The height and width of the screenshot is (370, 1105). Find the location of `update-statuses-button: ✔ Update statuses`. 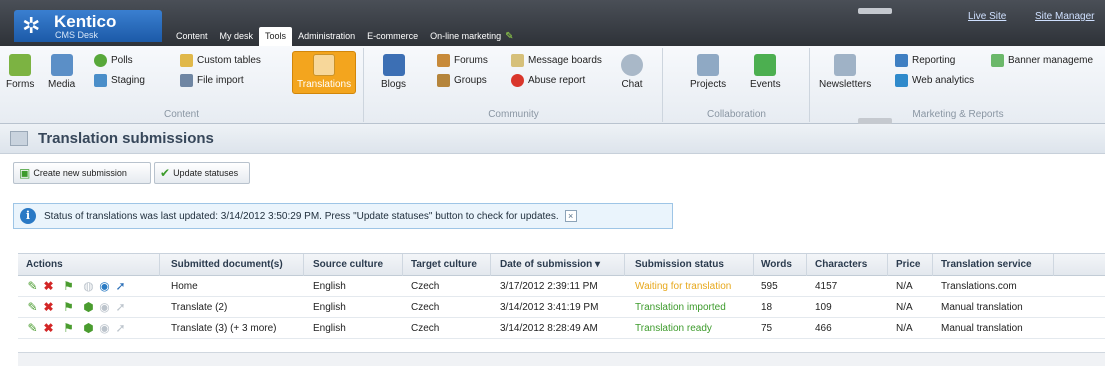

update-statuses-button: ✔ Update statuses is located at coordinates (202, 173).